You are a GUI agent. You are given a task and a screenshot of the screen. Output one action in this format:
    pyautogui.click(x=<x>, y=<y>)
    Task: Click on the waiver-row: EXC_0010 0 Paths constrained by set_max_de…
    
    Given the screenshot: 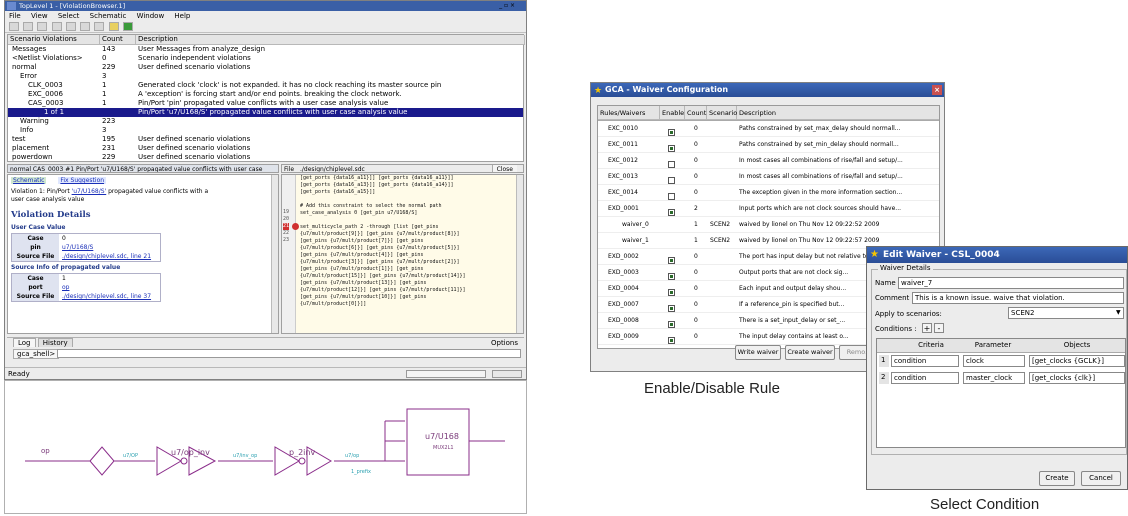 What is the action you would take?
    pyautogui.click(x=768, y=129)
    